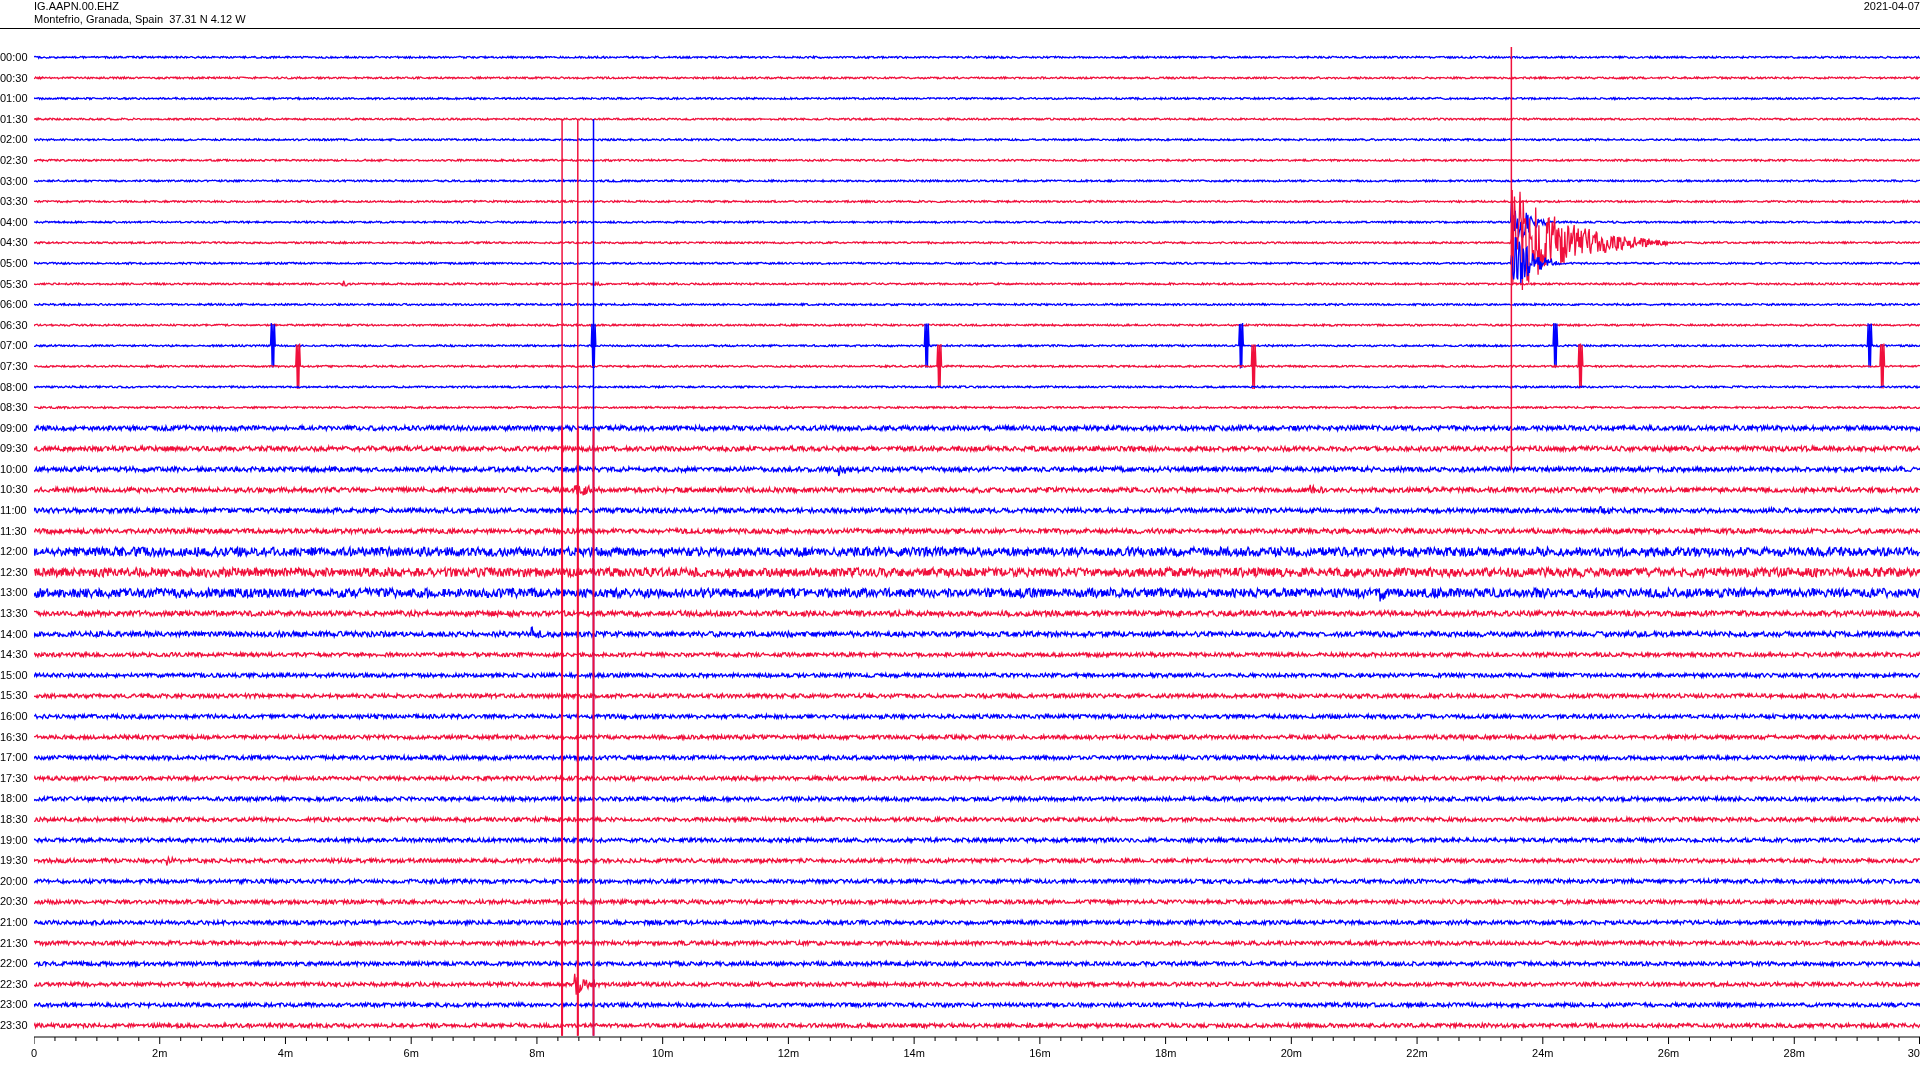 The image size is (1920, 1080). I want to click on row-time-label: 11:00, so click(14, 511).